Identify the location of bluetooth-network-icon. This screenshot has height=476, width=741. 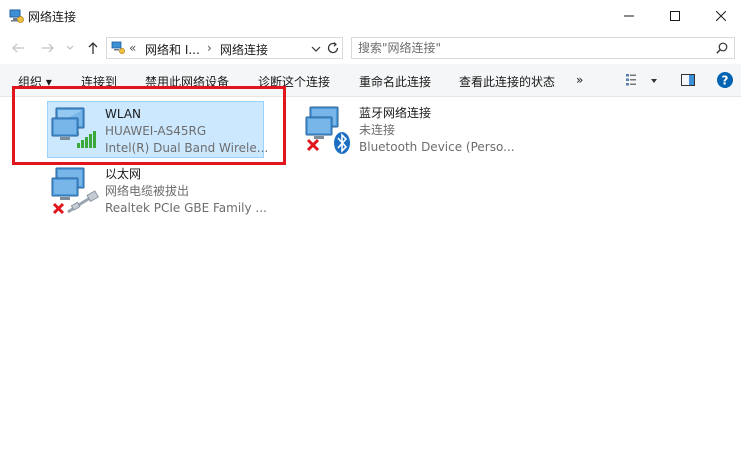
(330, 129).